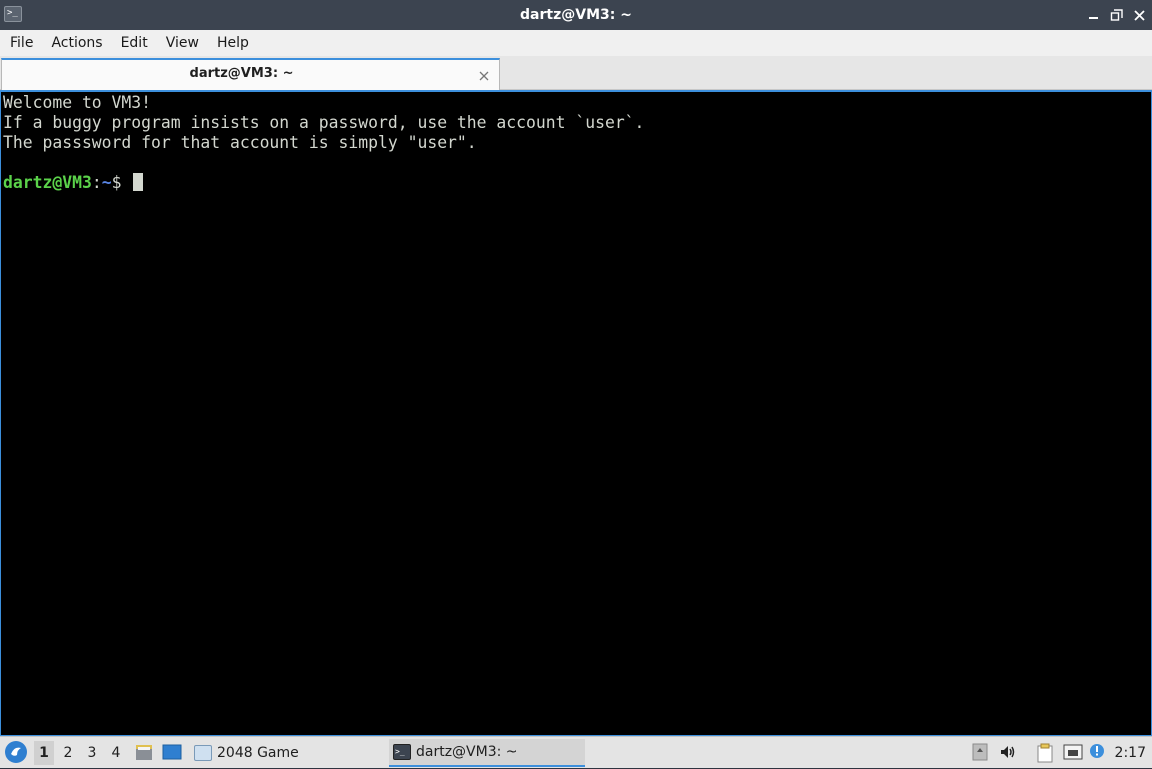 This screenshot has height=769, width=1152. What do you see at coordinates (576, 43) in the screenshot?
I see `menu-bar: File Actions Edit View Help` at bounding box center [576, 43].